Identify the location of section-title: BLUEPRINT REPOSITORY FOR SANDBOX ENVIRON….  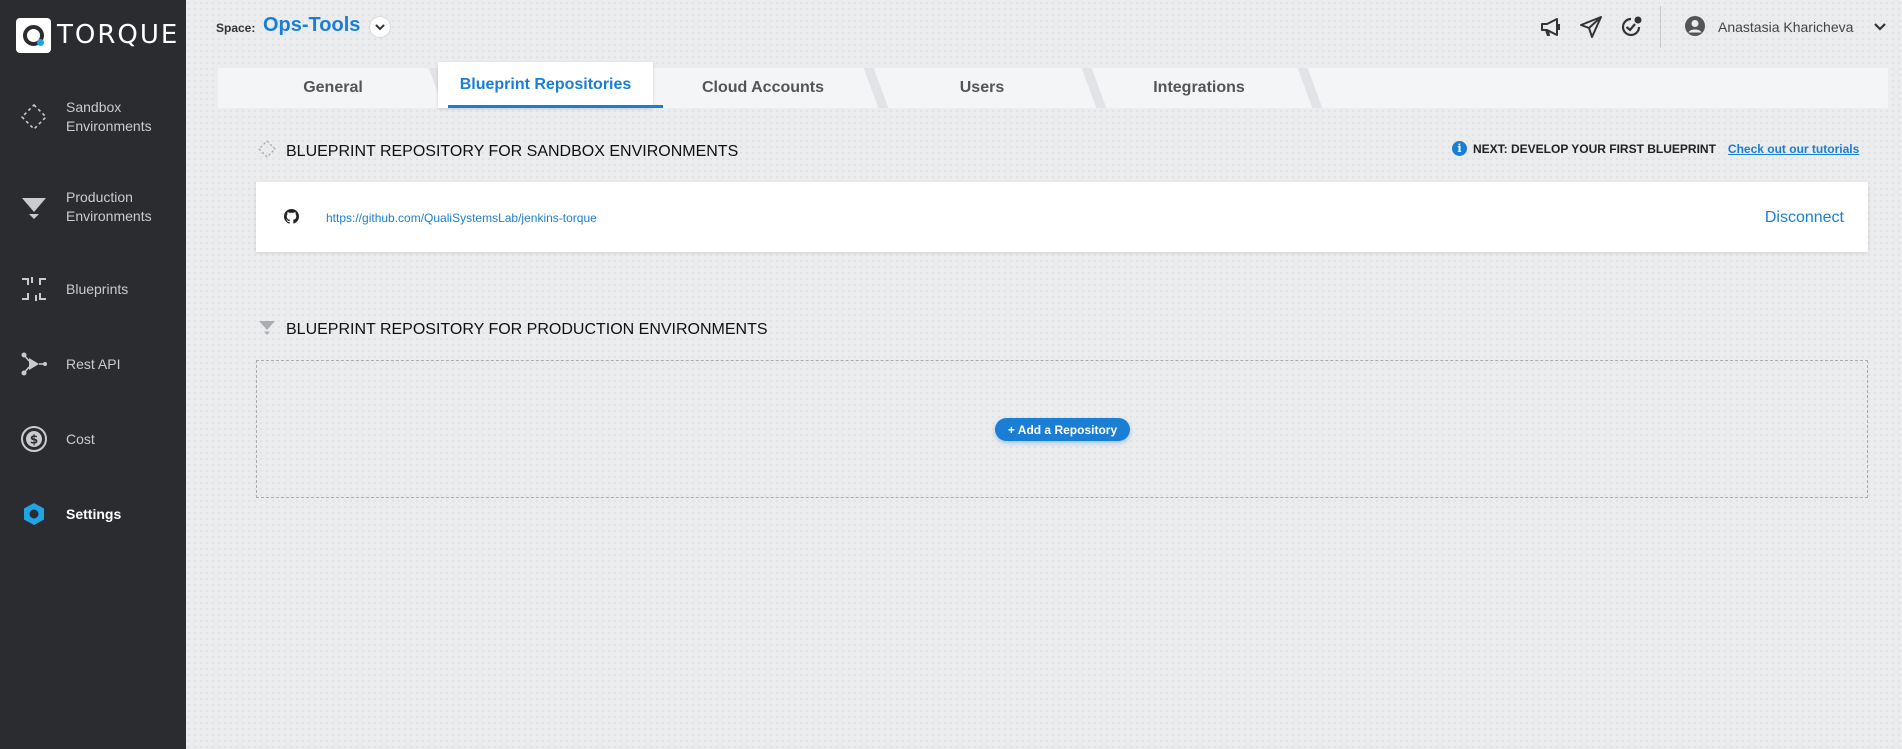
(512, 151).